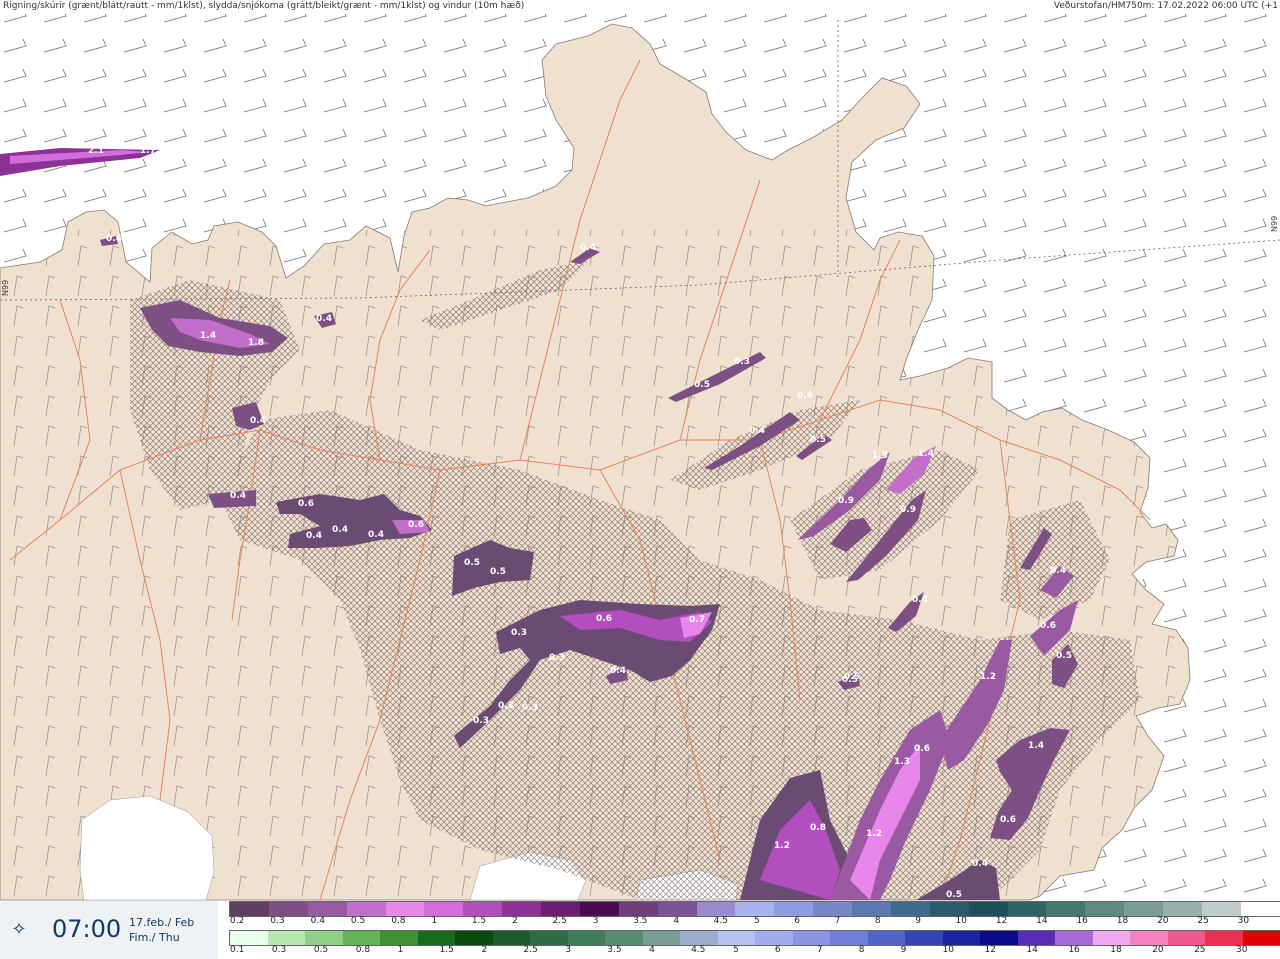 Image resolution: width=1280 pixels, height=959 pixels. What do you see at coordinates (1073, 950) in the screenshot?
I see `legend-label: 16` at bounding box center [1073, 950].